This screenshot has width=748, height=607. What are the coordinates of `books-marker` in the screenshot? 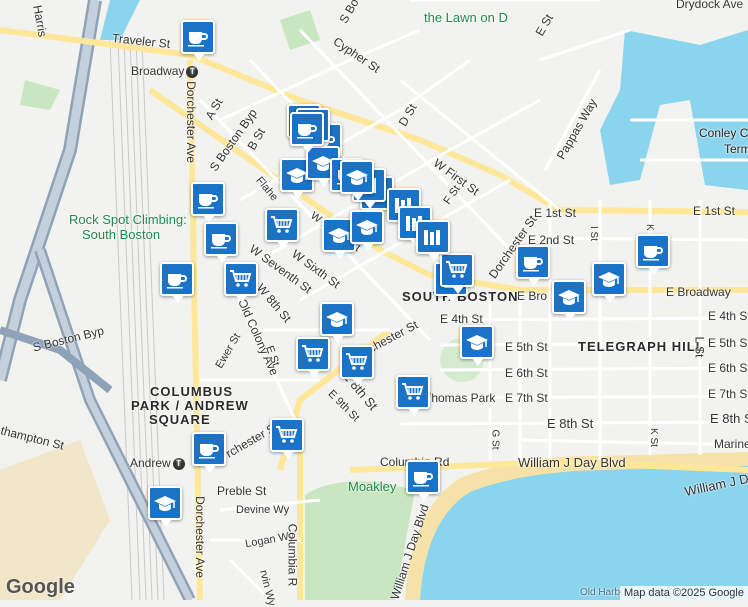 It's located at (433, 240).